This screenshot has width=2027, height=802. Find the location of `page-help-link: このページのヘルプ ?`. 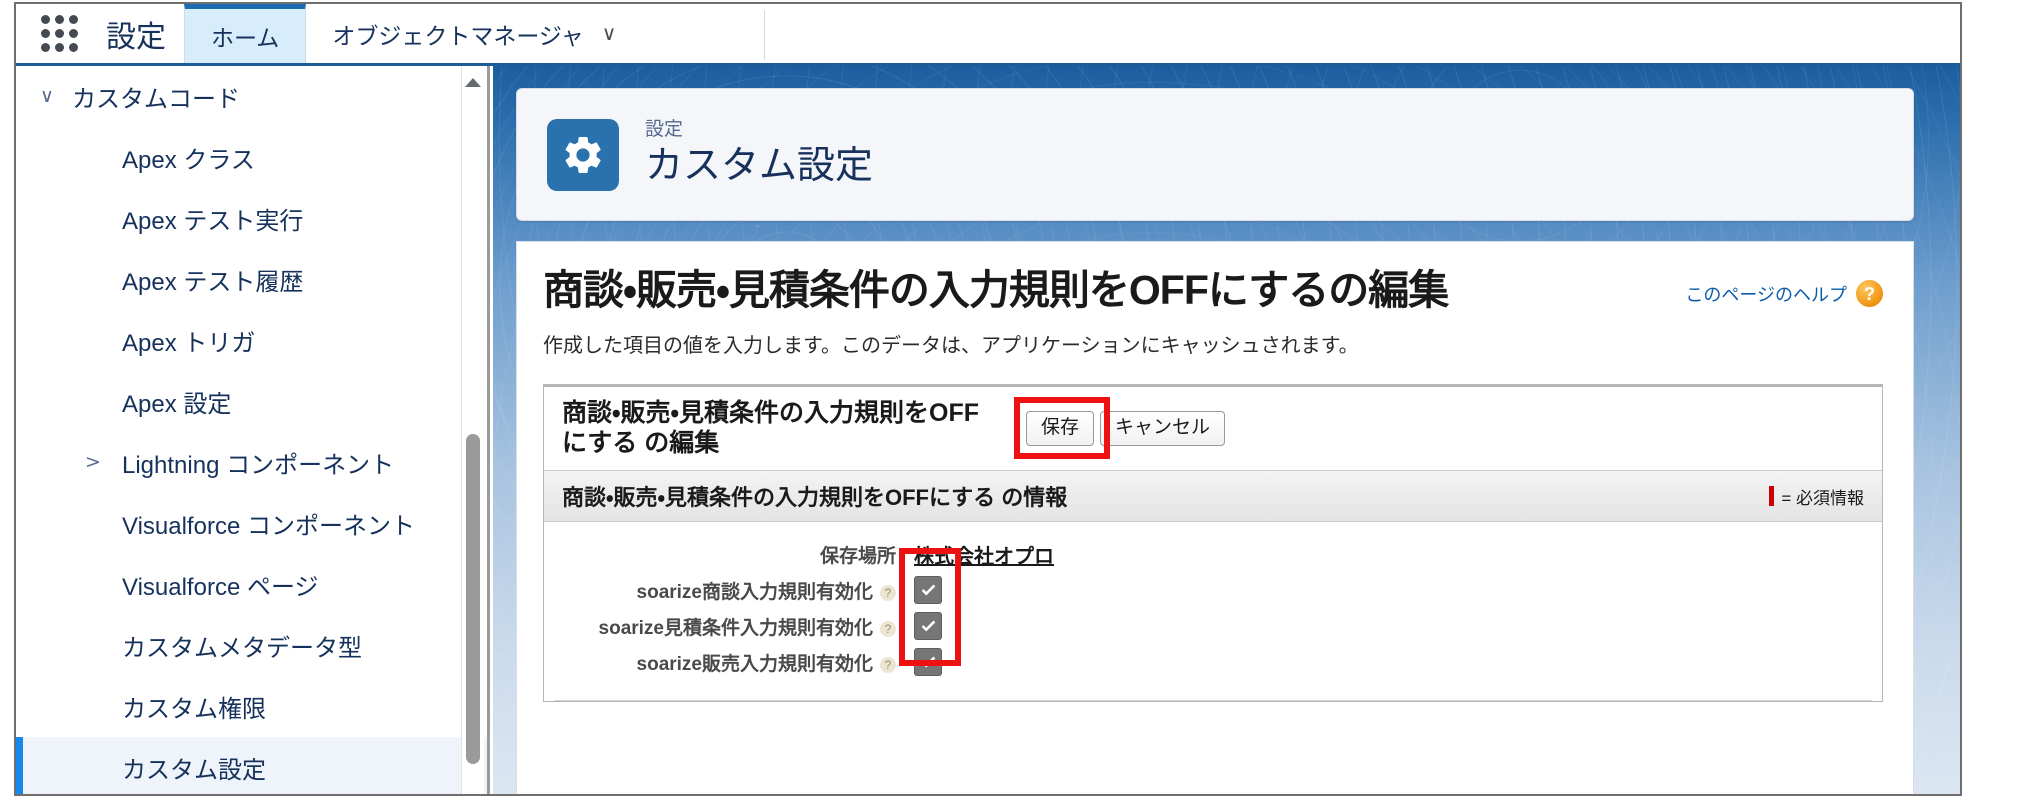

page-help-link: このページのヘルプ ? is located at coordinates (1784, 296).